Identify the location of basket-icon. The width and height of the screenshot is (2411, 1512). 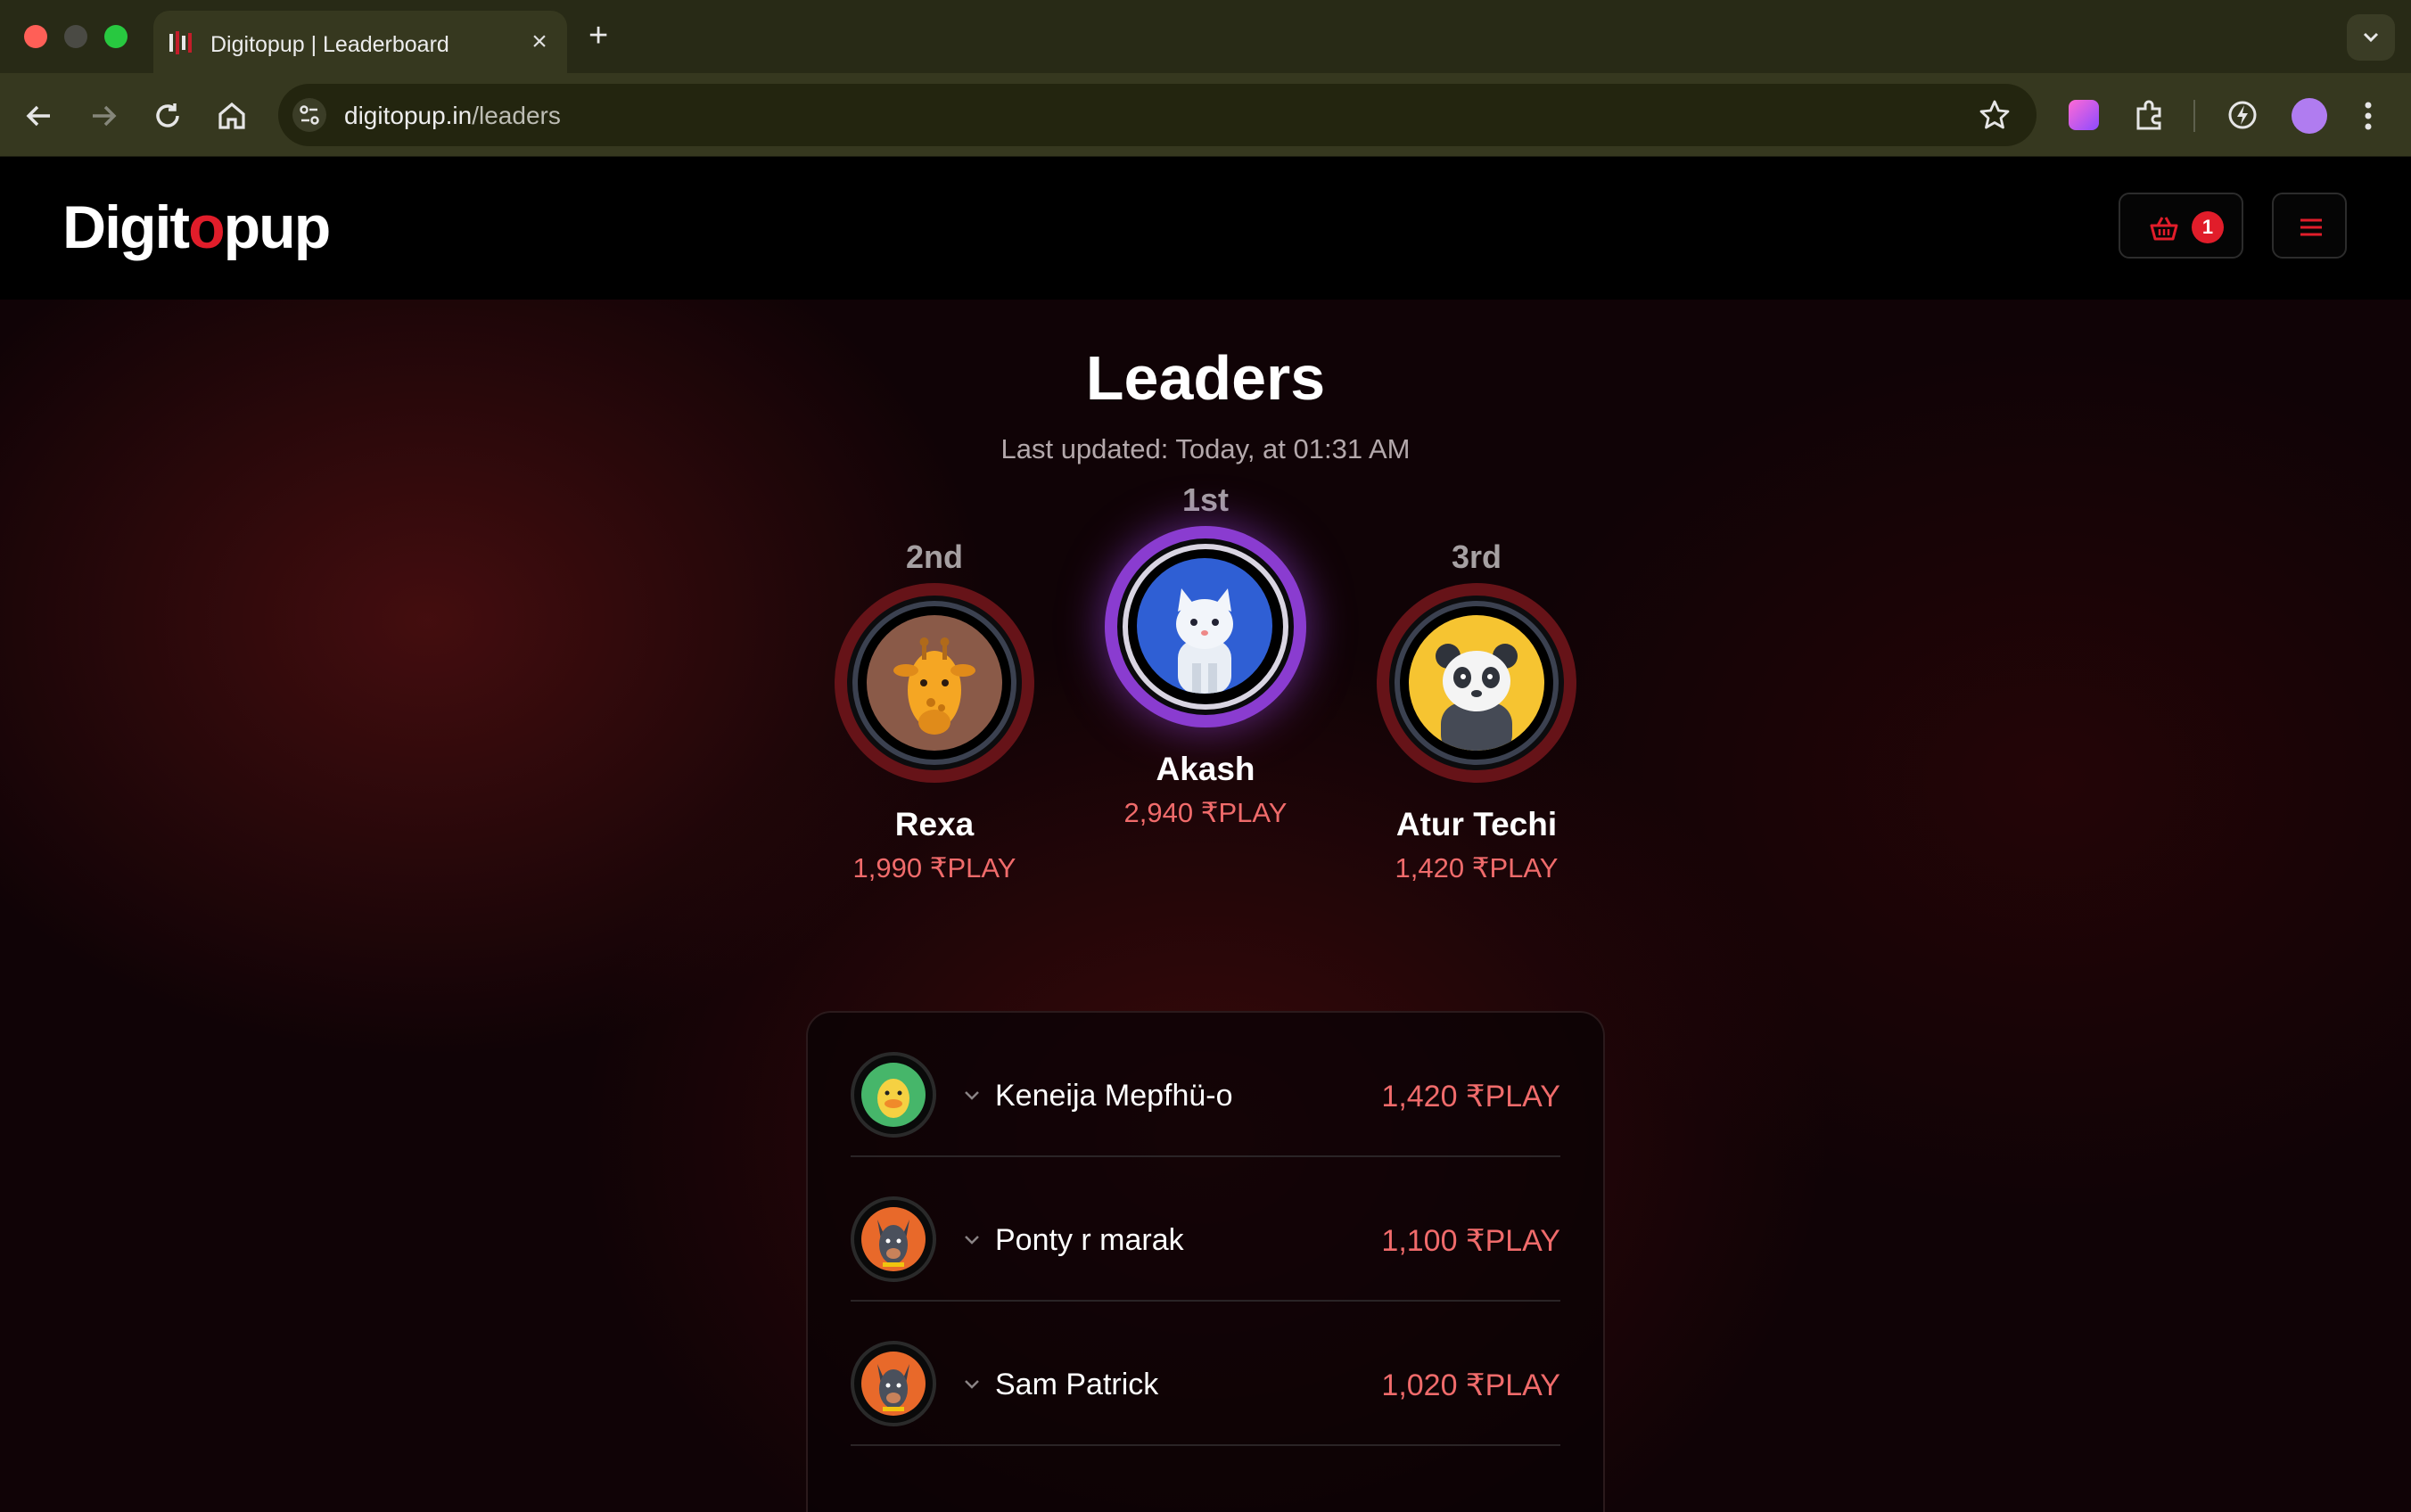
(2164, 229).